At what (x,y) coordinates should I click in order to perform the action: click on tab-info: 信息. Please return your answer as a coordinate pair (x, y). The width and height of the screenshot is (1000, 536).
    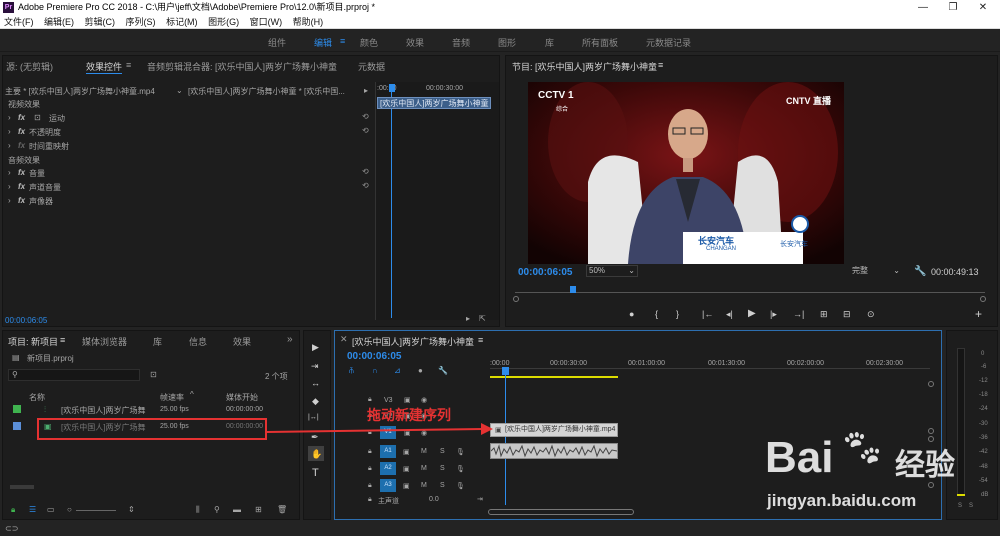
    Looking at the image, I should click on (198, 341).